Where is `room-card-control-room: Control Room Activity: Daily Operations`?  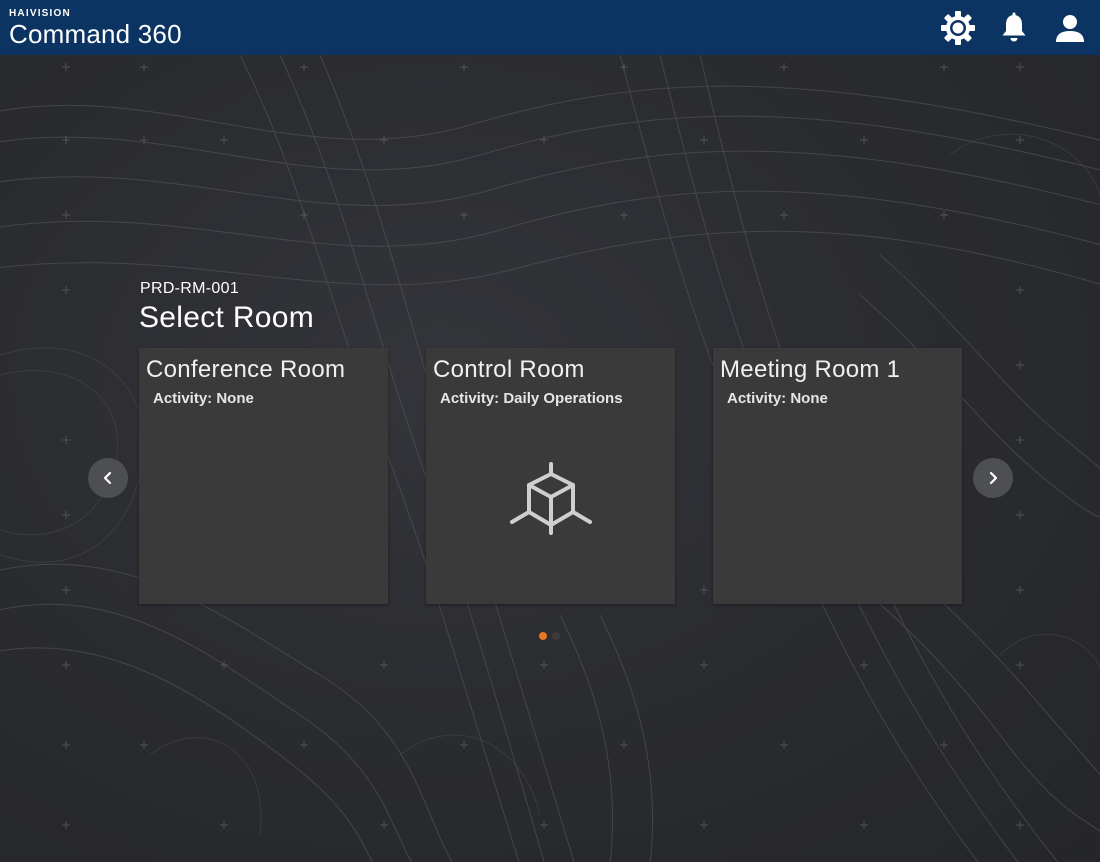 room-card-control-room: Control Room Activity: Daily Operations is located at coordinates (550, 476).